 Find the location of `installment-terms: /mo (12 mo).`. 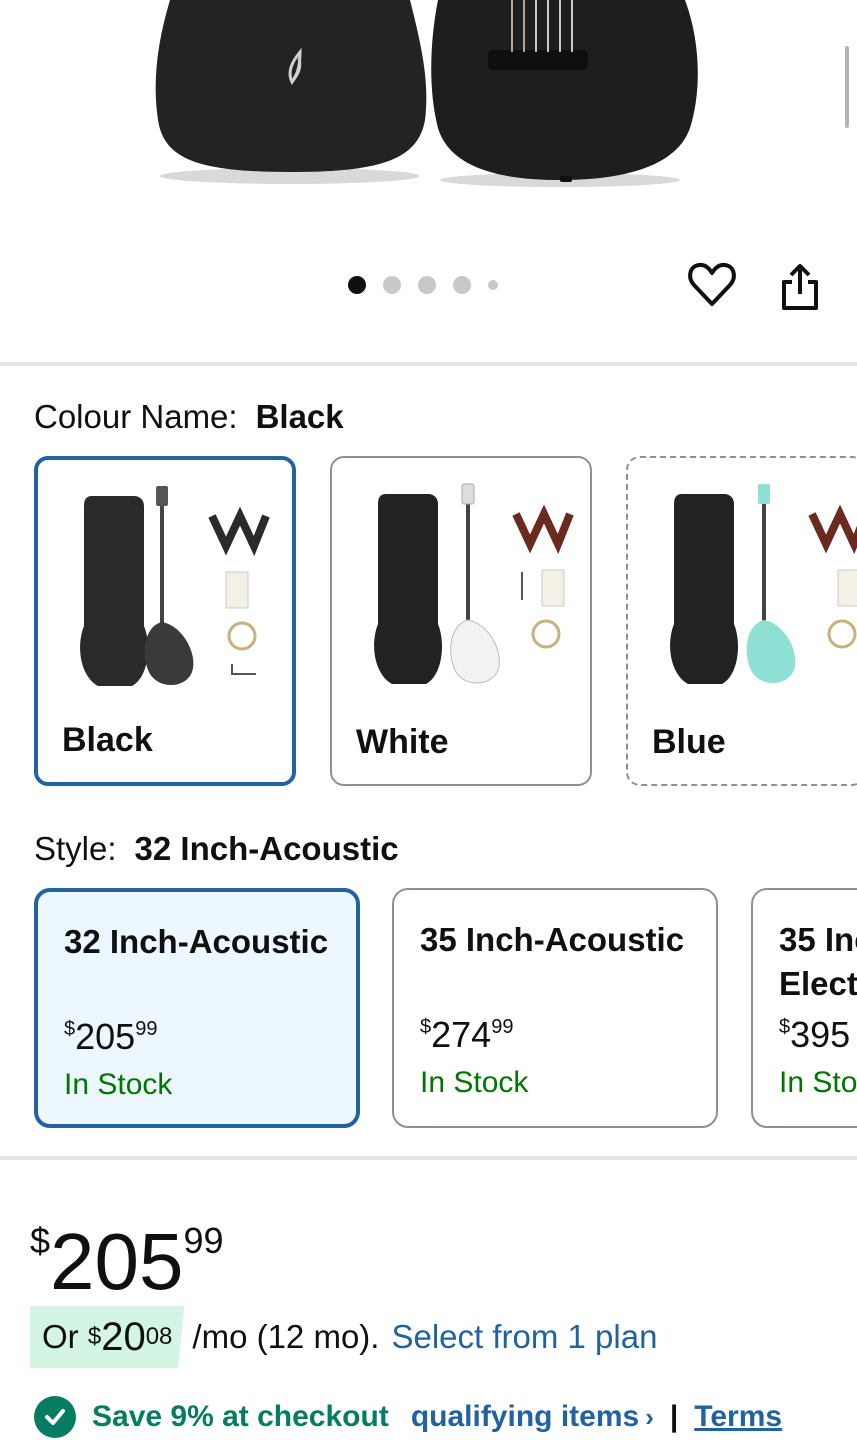

installment-terms: /mo (12 mo). is located at coordinates (286, 1336).